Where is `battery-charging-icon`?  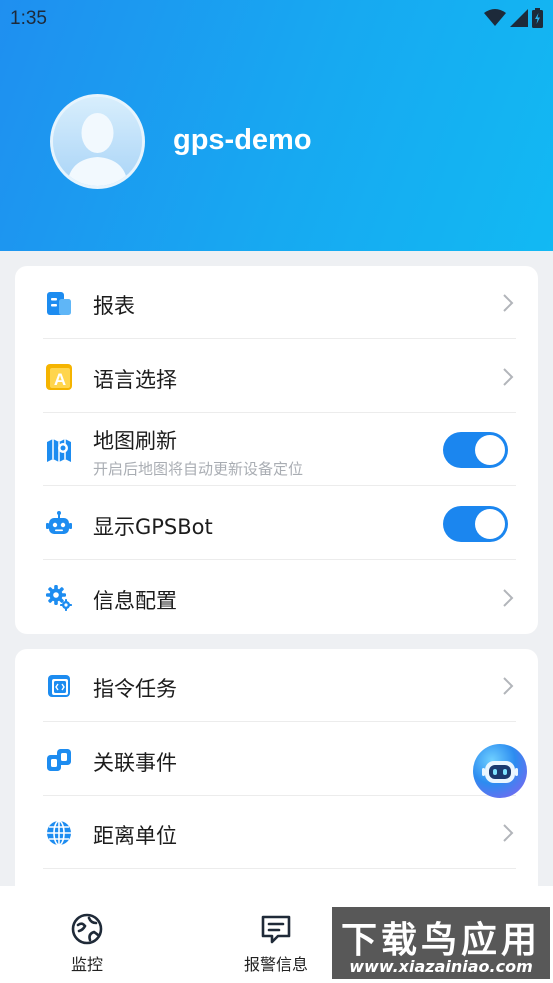
battery-charging-icon is located at coordinates (537, 18).